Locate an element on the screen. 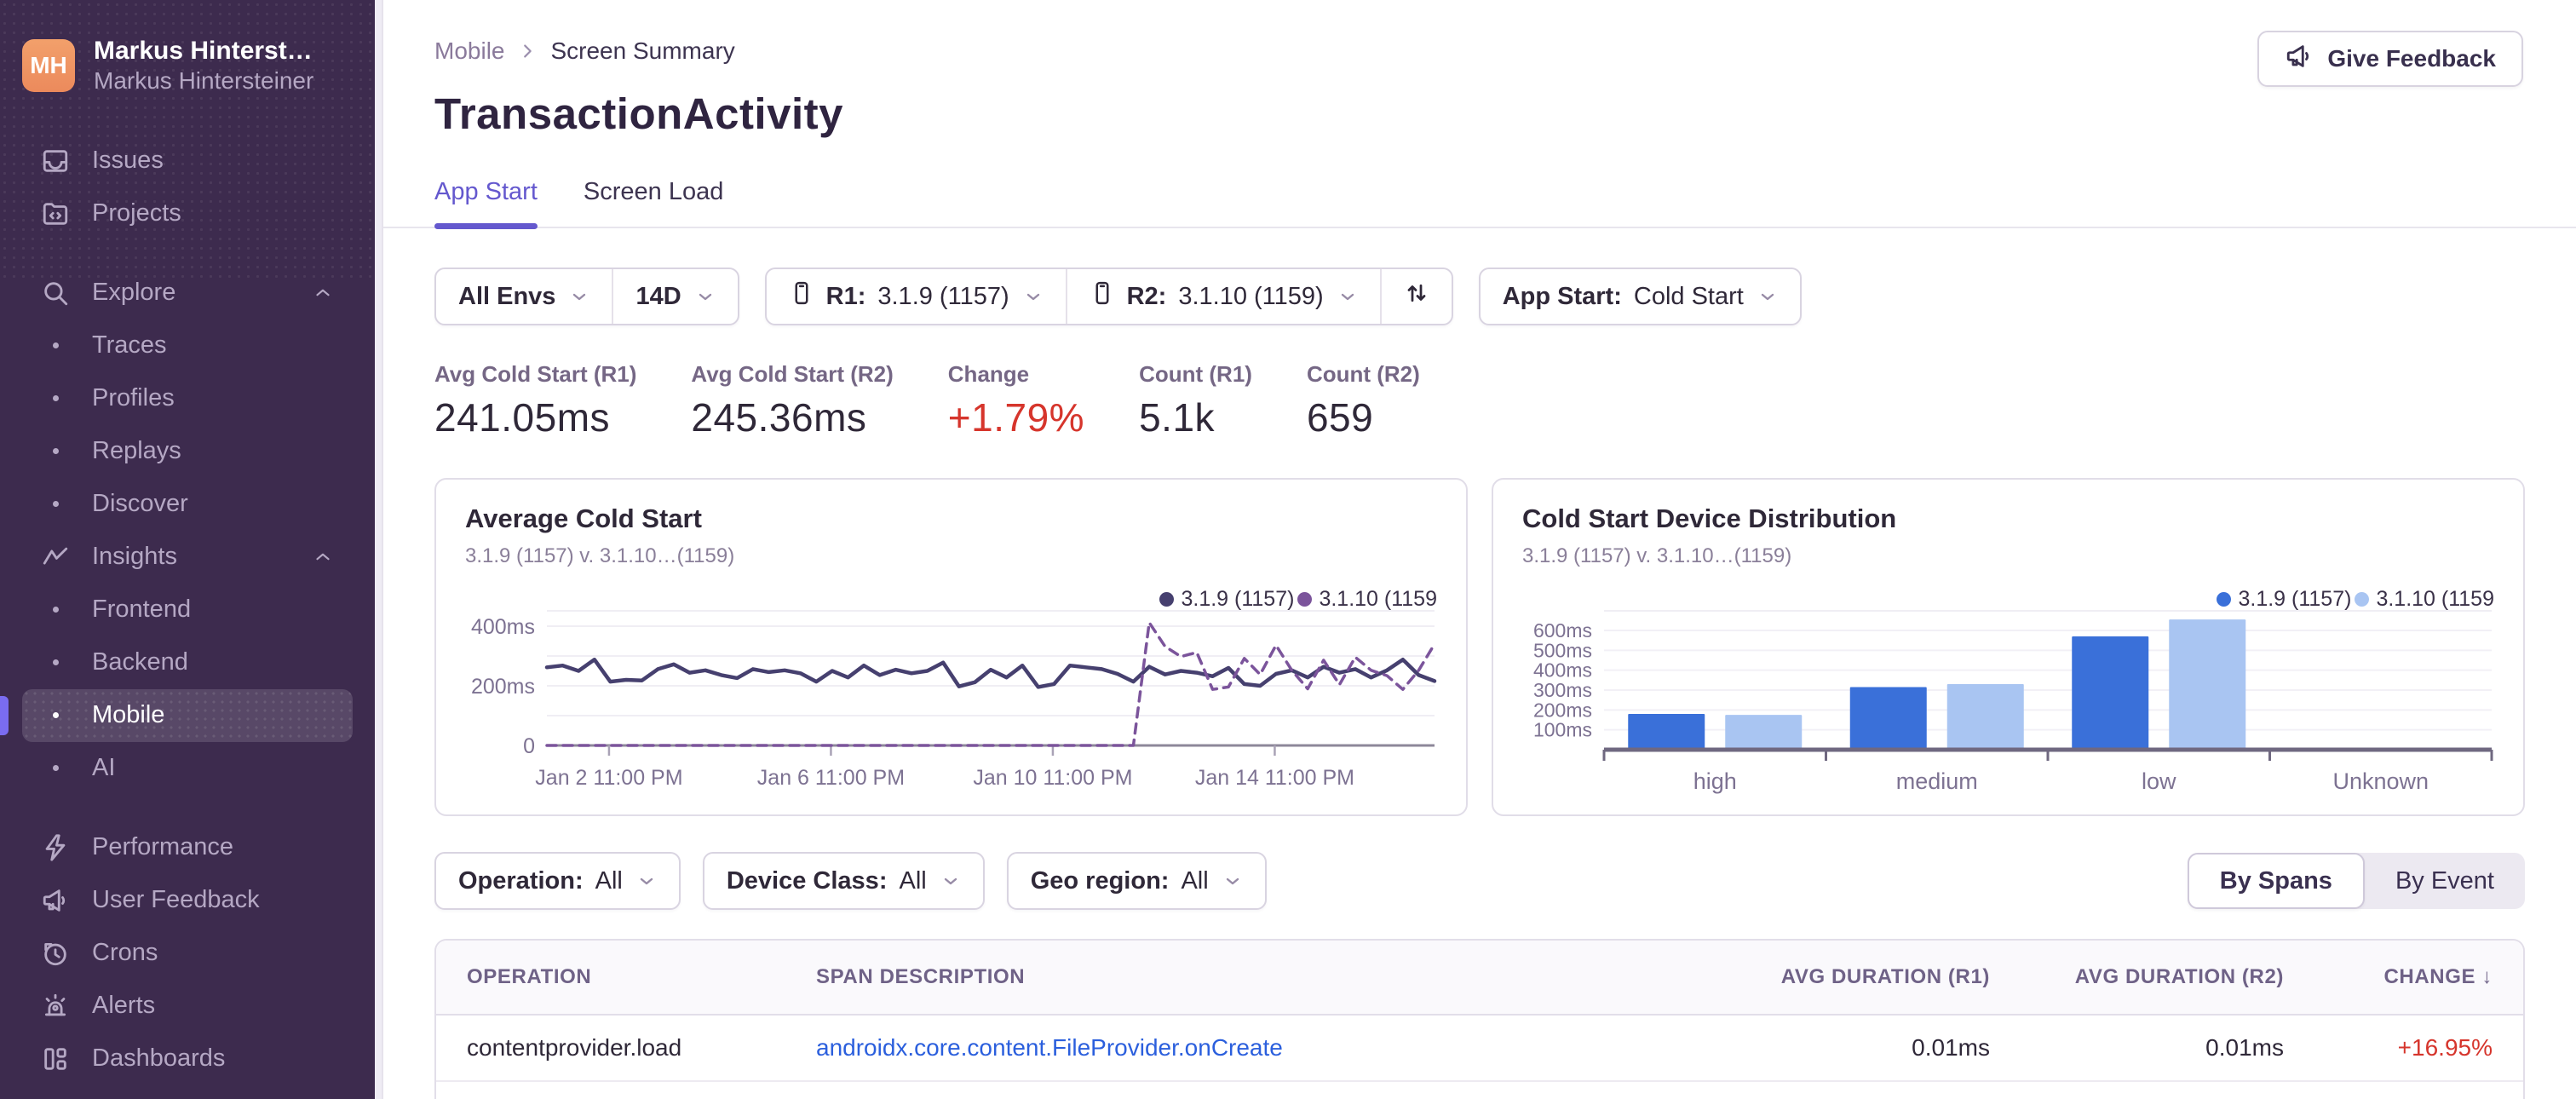  sidebar-item-frontend: Frontend is located at coordinates (188, 610).